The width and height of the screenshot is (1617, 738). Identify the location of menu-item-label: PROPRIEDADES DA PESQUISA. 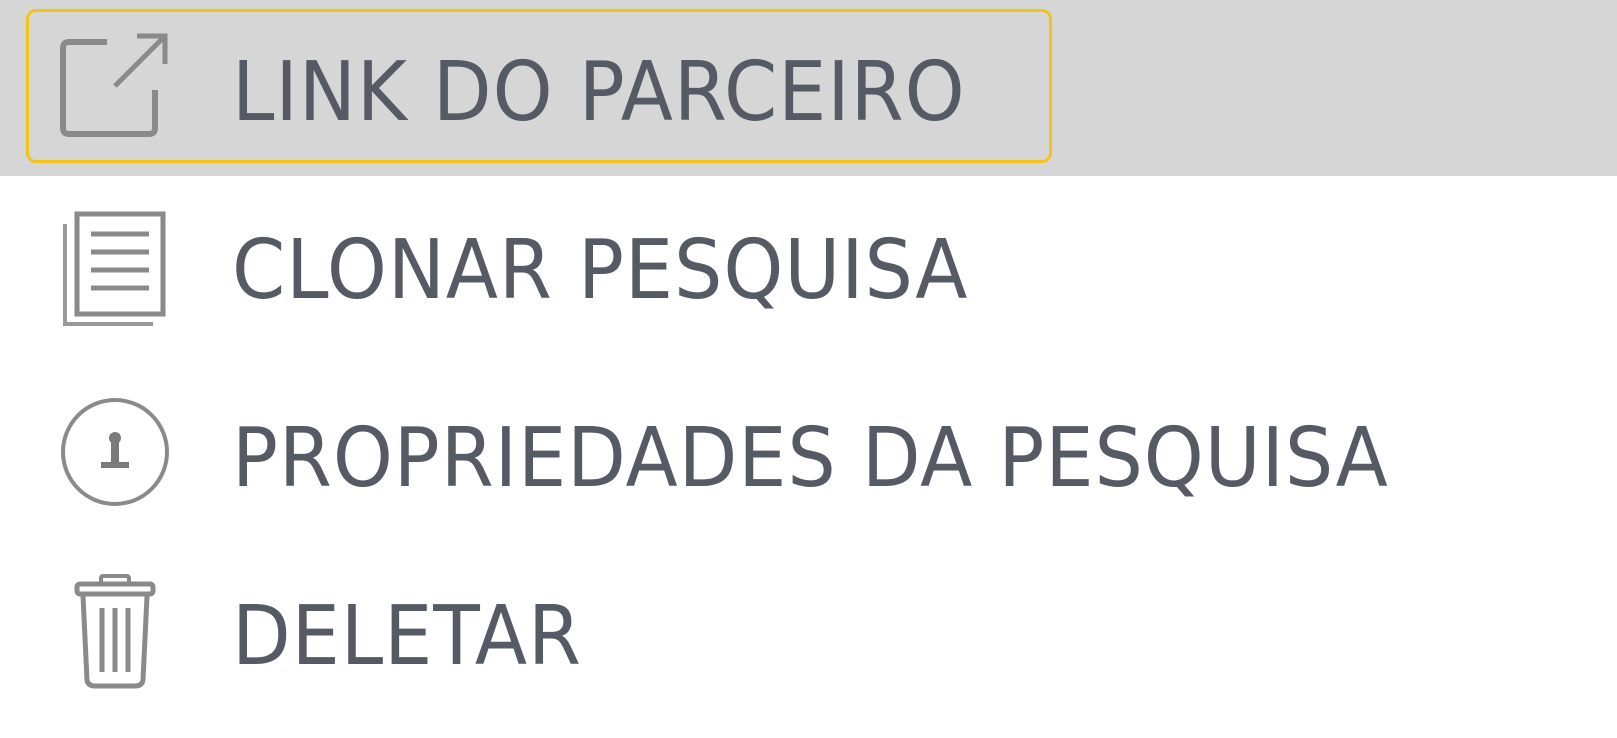
(810, 458).